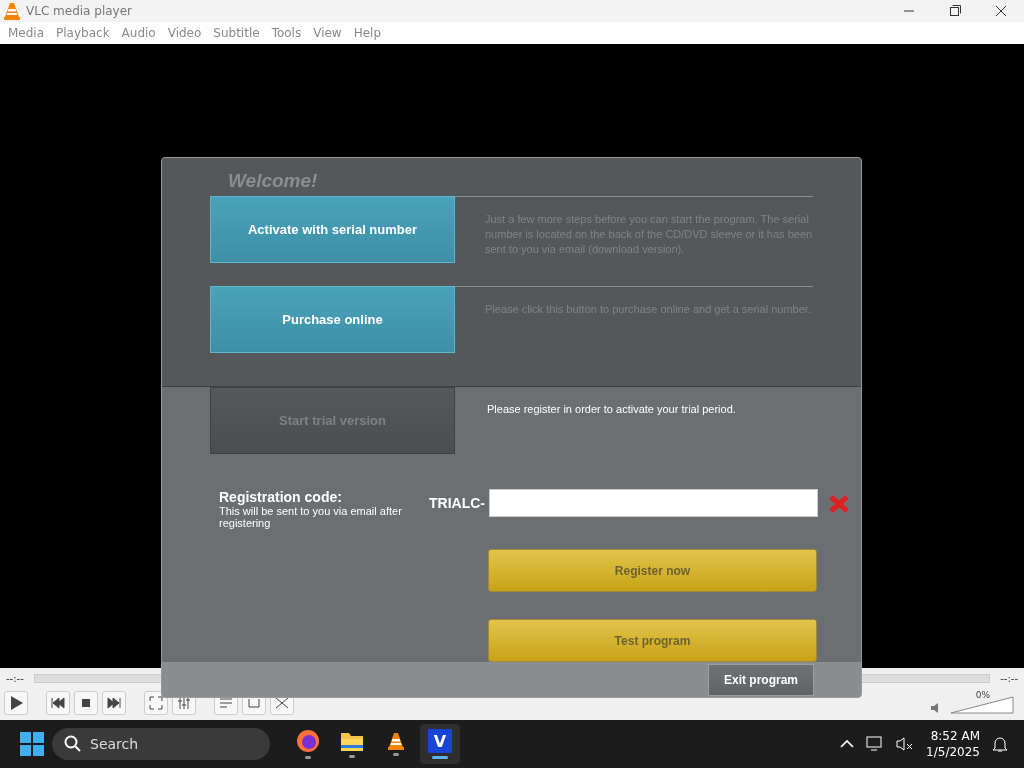 The height and width of the screenshot is (768, 1024). What do you see at coordinates (875, 744) in the screenshot?
I see `network-icon` at bounding box center [875, 744].